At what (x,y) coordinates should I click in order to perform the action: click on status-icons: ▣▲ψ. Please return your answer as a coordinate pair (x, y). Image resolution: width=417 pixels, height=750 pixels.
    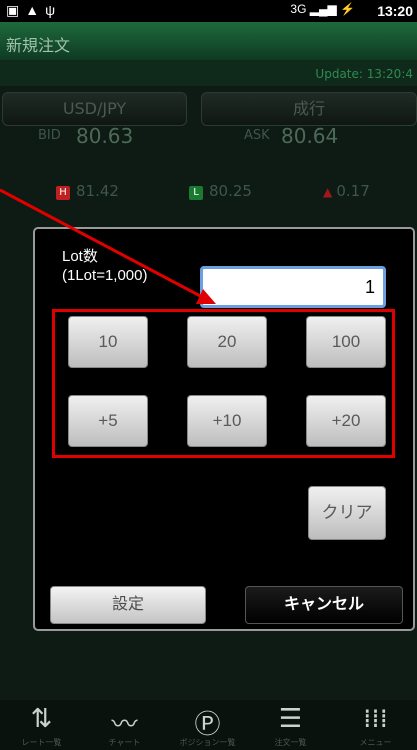
    Looking at the image, I should click on (33, 10).